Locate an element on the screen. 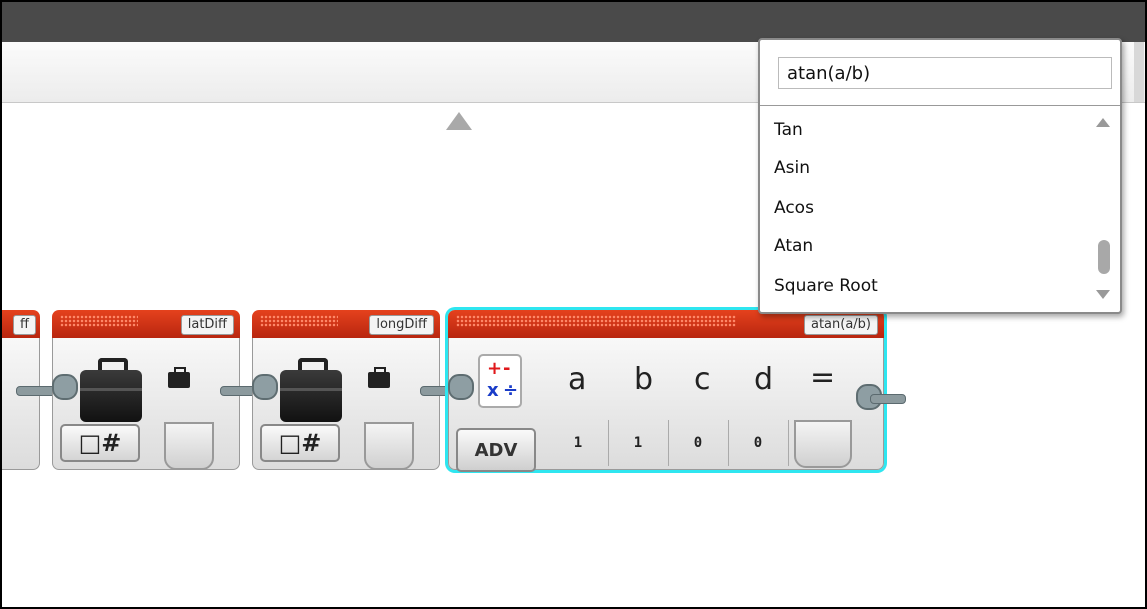  math-mode-search-input is located at coordinates (945, 73).